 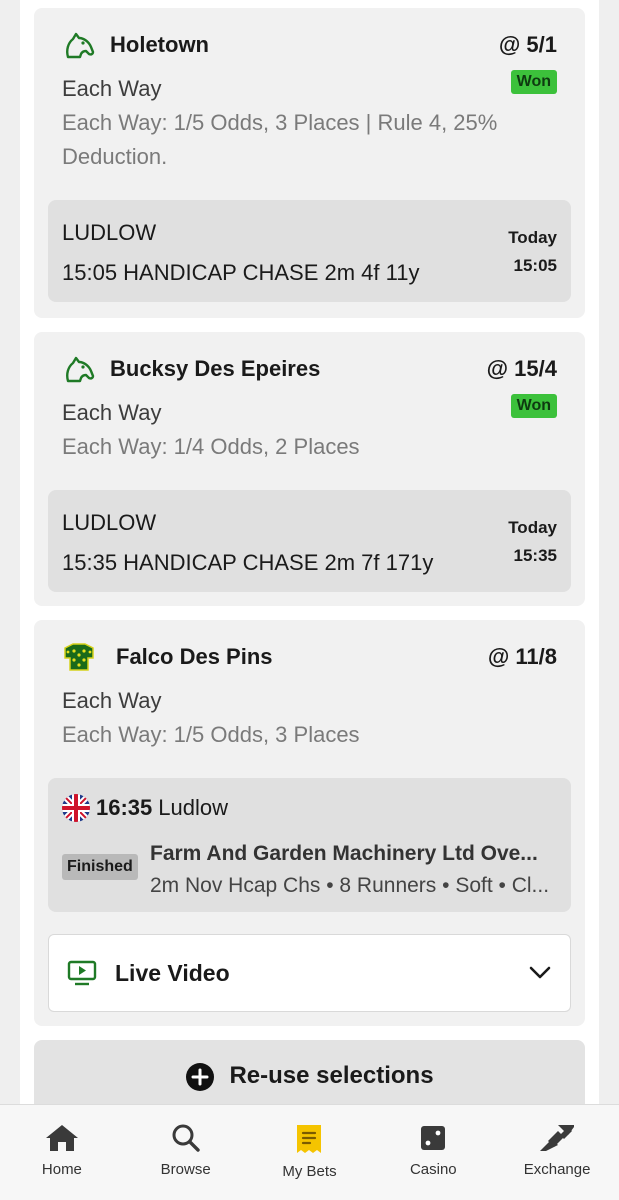 I want to click on event-course: Ludlow, so click(x=193, y=807).